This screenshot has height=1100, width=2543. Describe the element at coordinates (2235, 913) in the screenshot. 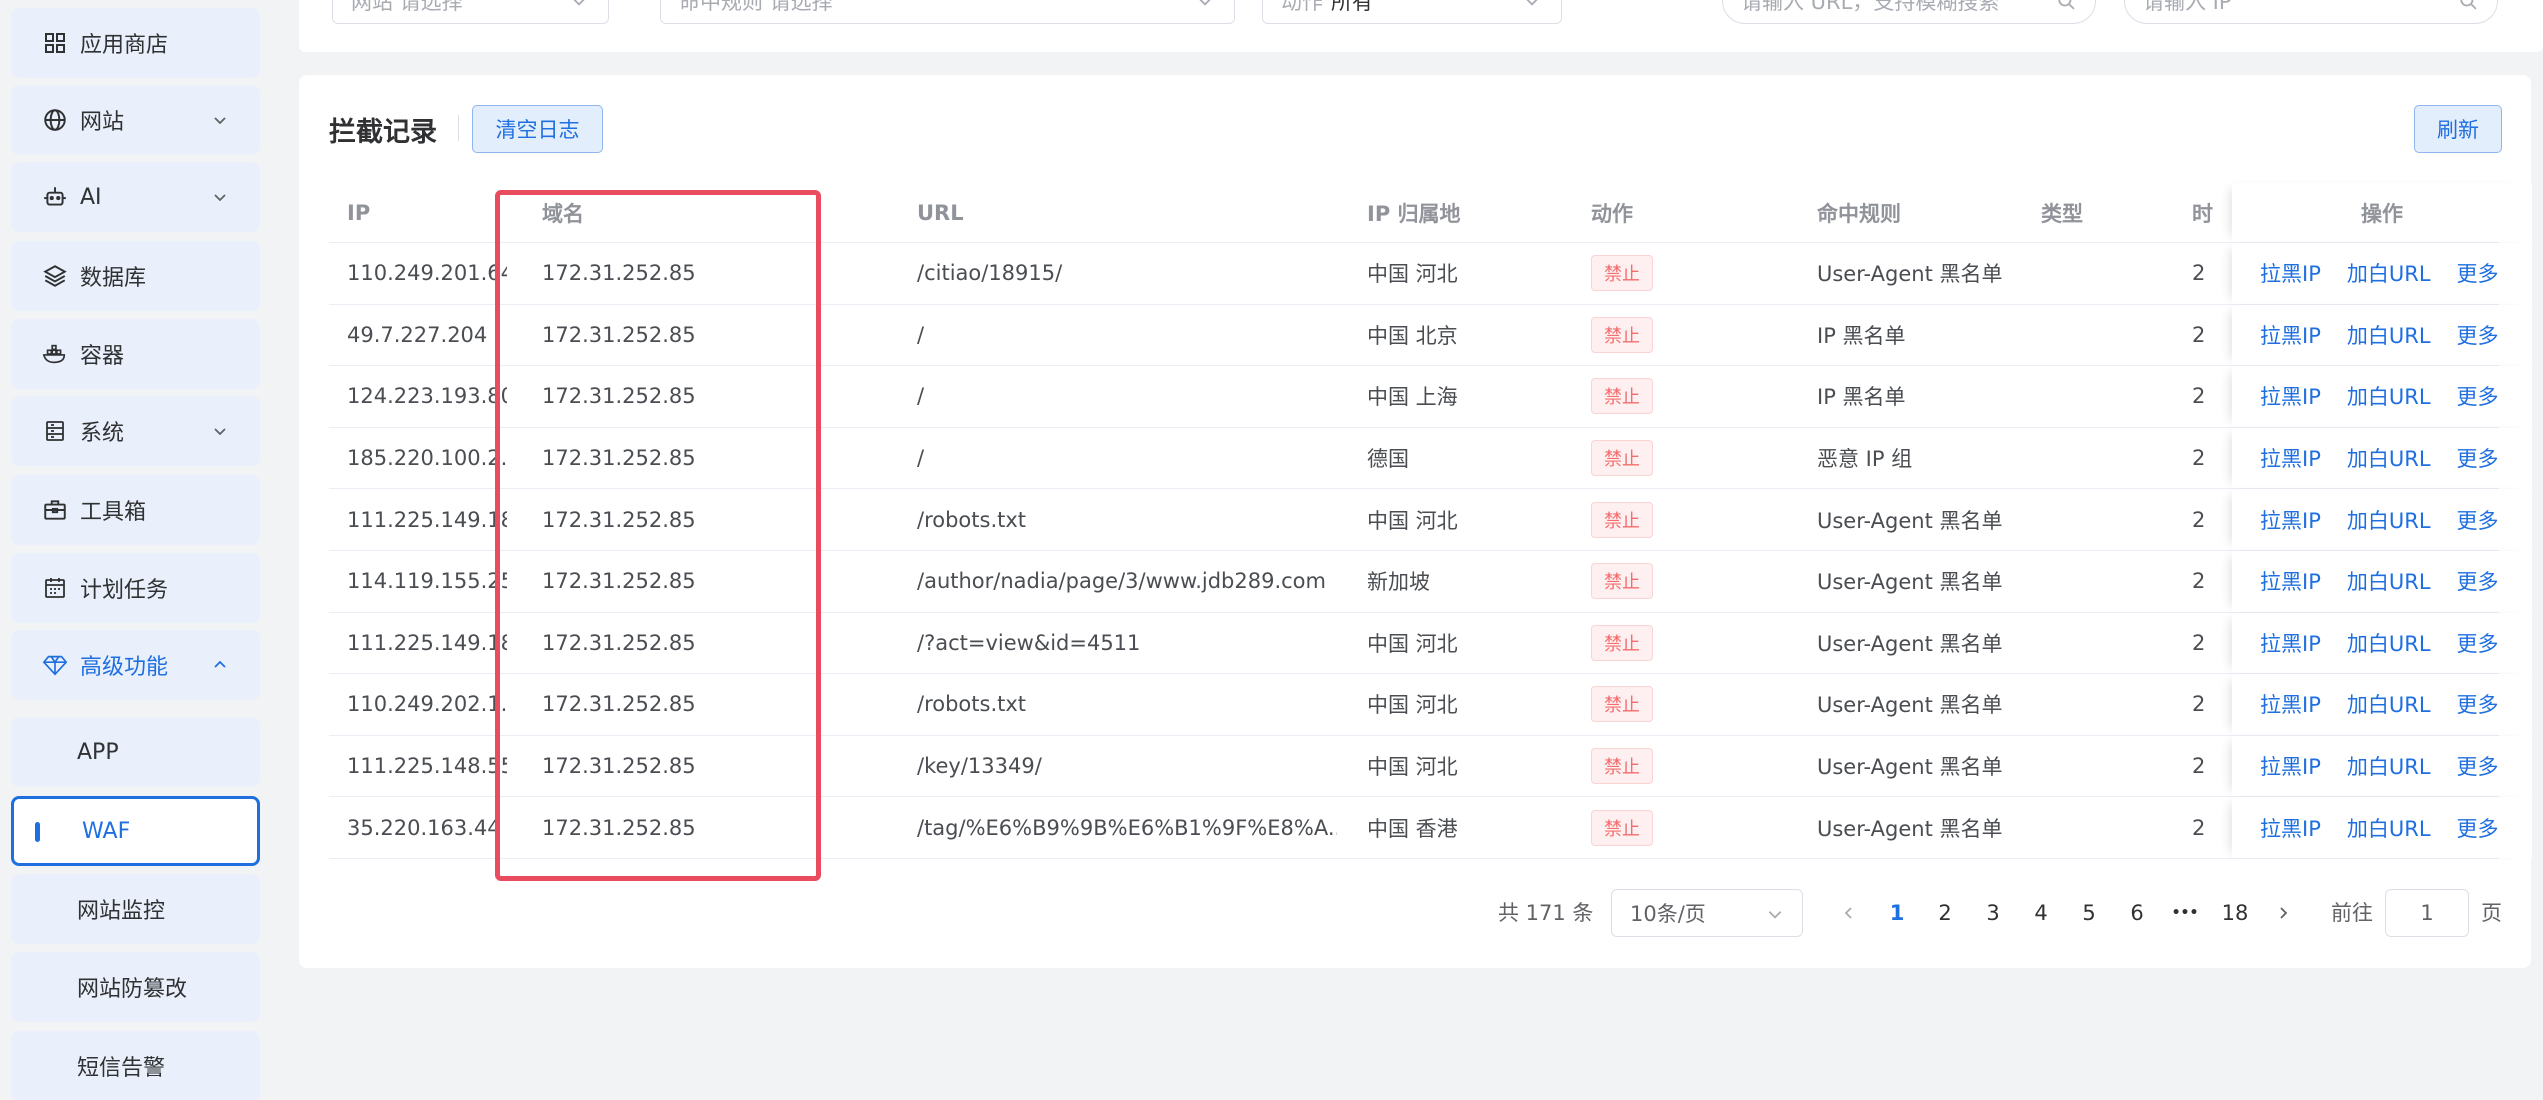

I see `page-last: 18` at that location.